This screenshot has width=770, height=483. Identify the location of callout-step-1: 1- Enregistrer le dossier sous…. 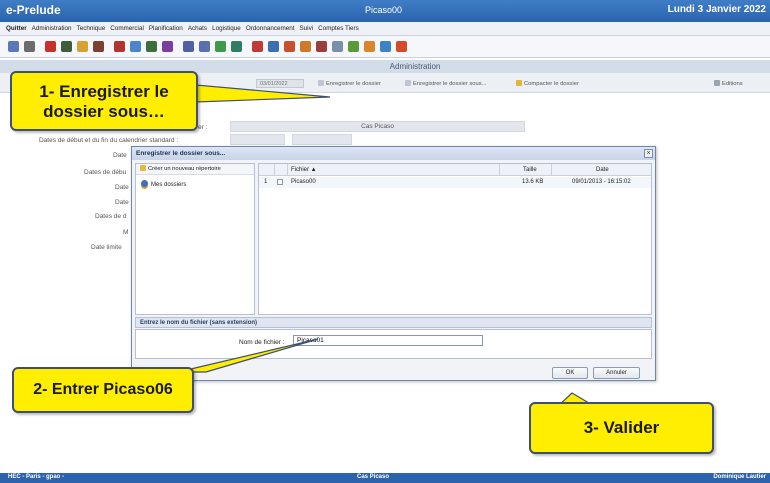
(104, 101).